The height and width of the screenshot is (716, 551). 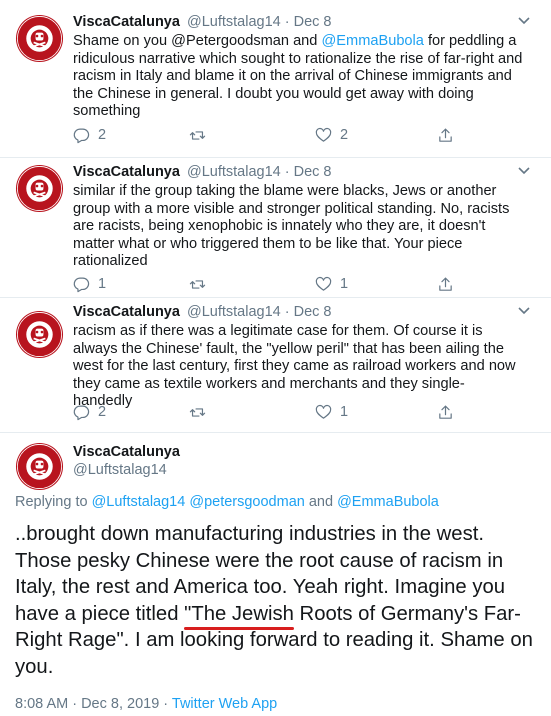 What do you see at coordinates (102, 284) in the screenshot?
I see `reply-count: 1` at bounding box center [102, 284].